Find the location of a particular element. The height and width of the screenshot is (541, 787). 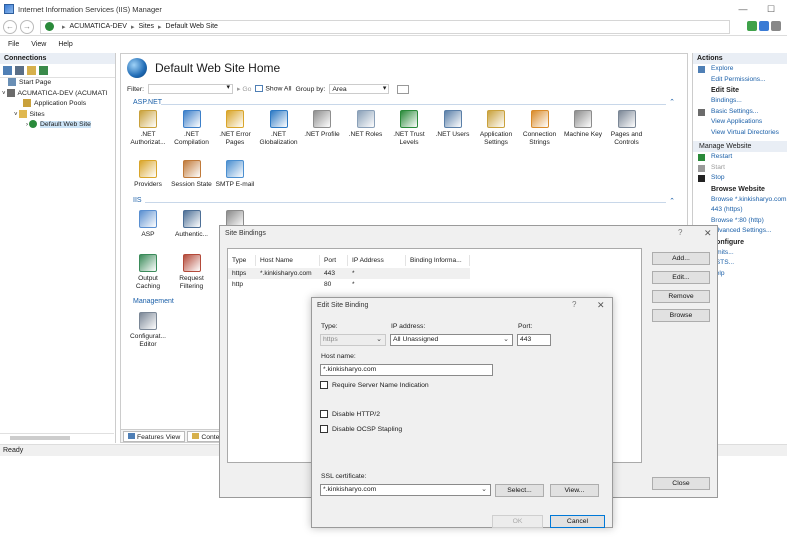

tree-item-default-web-site: › Default Web Site is located at coordinates (57, 125).